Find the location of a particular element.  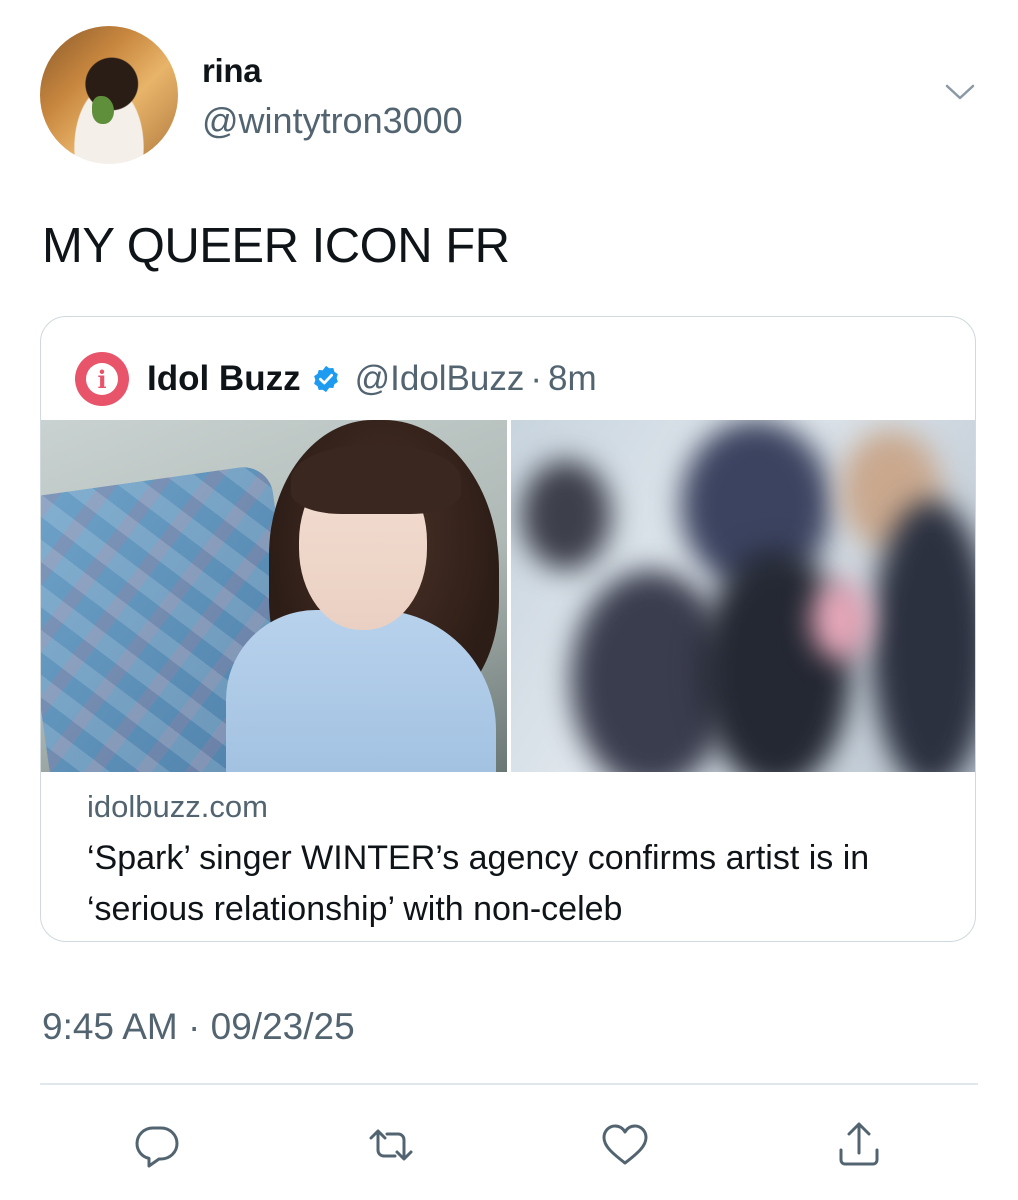

link-source: idolbuzz.com is located at coordinates (177, 806).